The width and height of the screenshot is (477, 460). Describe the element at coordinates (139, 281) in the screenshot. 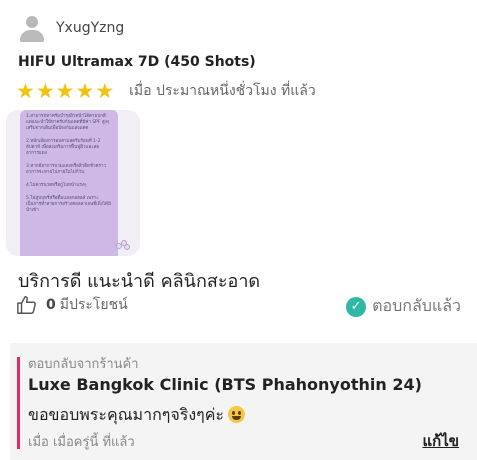

I see `review-body: บริการดี แนะนำดี คลินิกสะอาด` at that location.